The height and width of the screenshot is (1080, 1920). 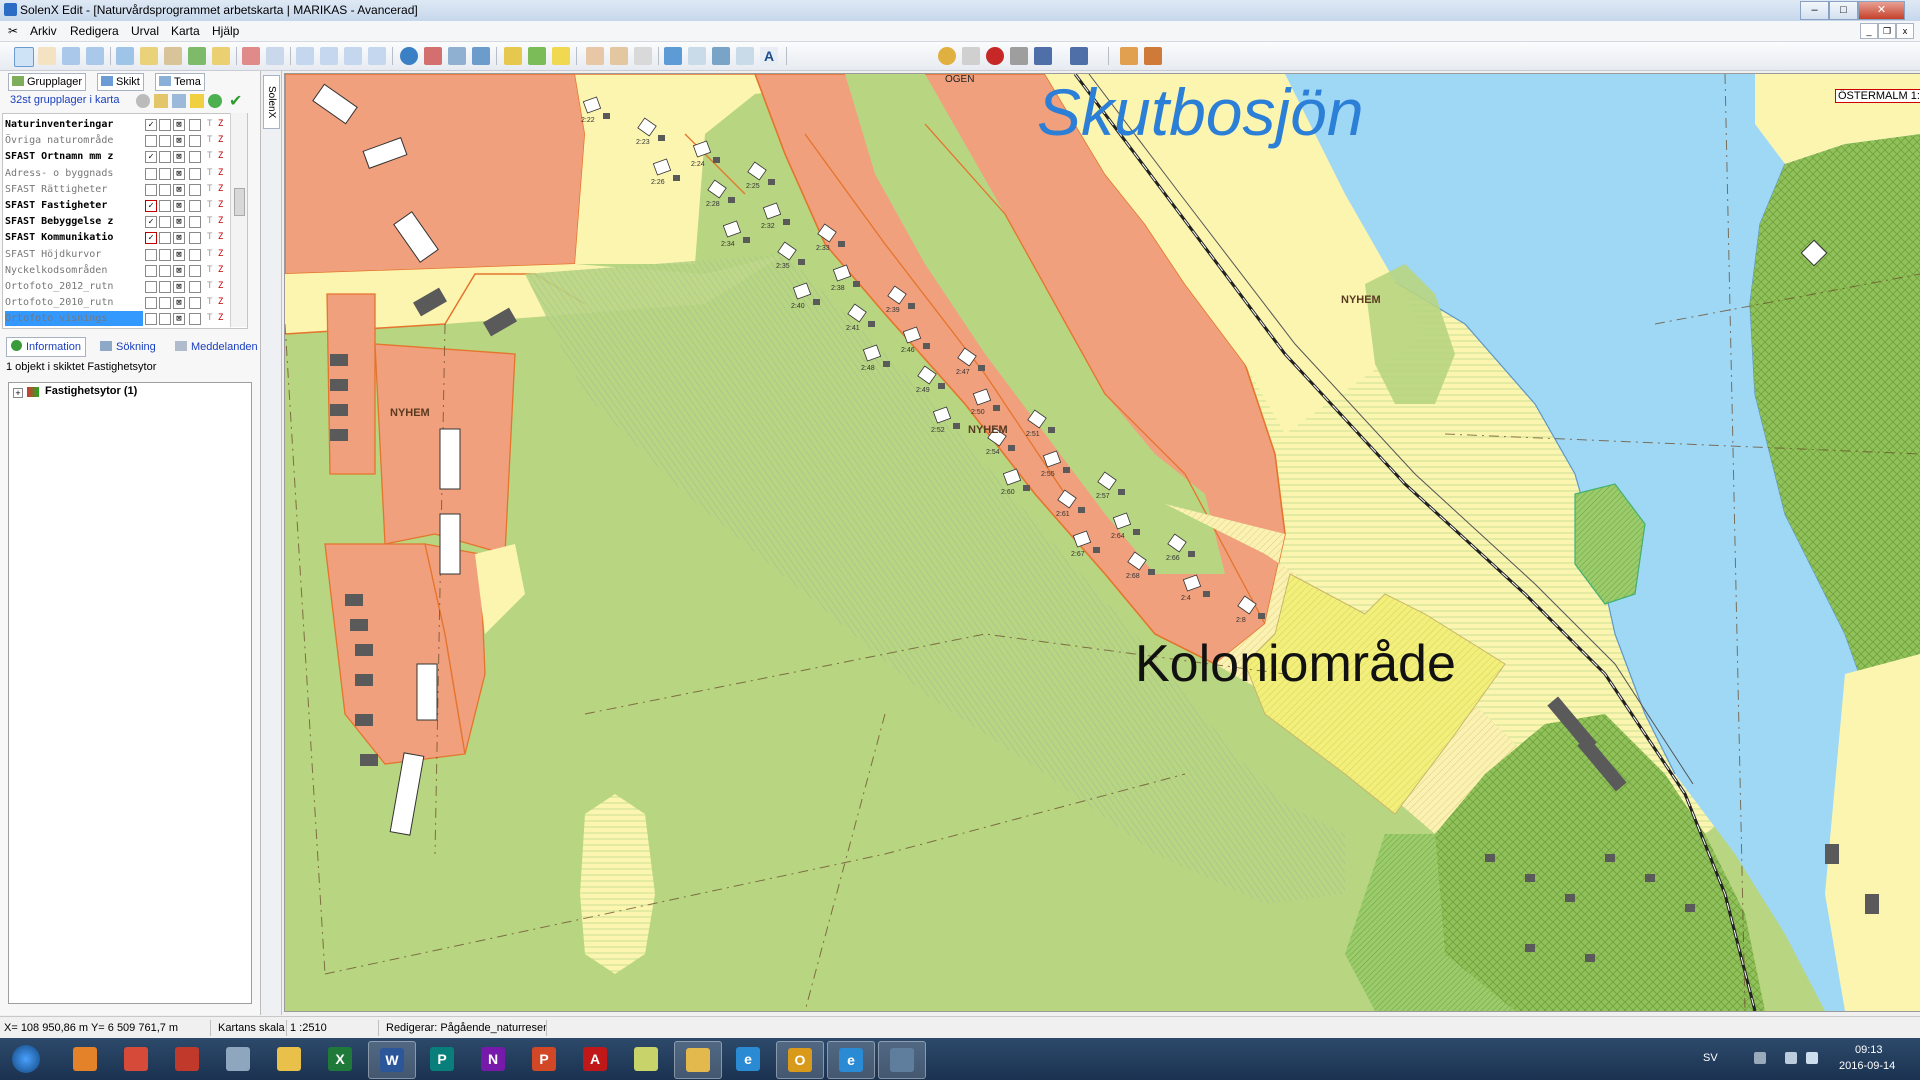 I want to click on layer-row: Ortofoto_2012_rutn ⊠ T Z, so click(x=125, y=286).